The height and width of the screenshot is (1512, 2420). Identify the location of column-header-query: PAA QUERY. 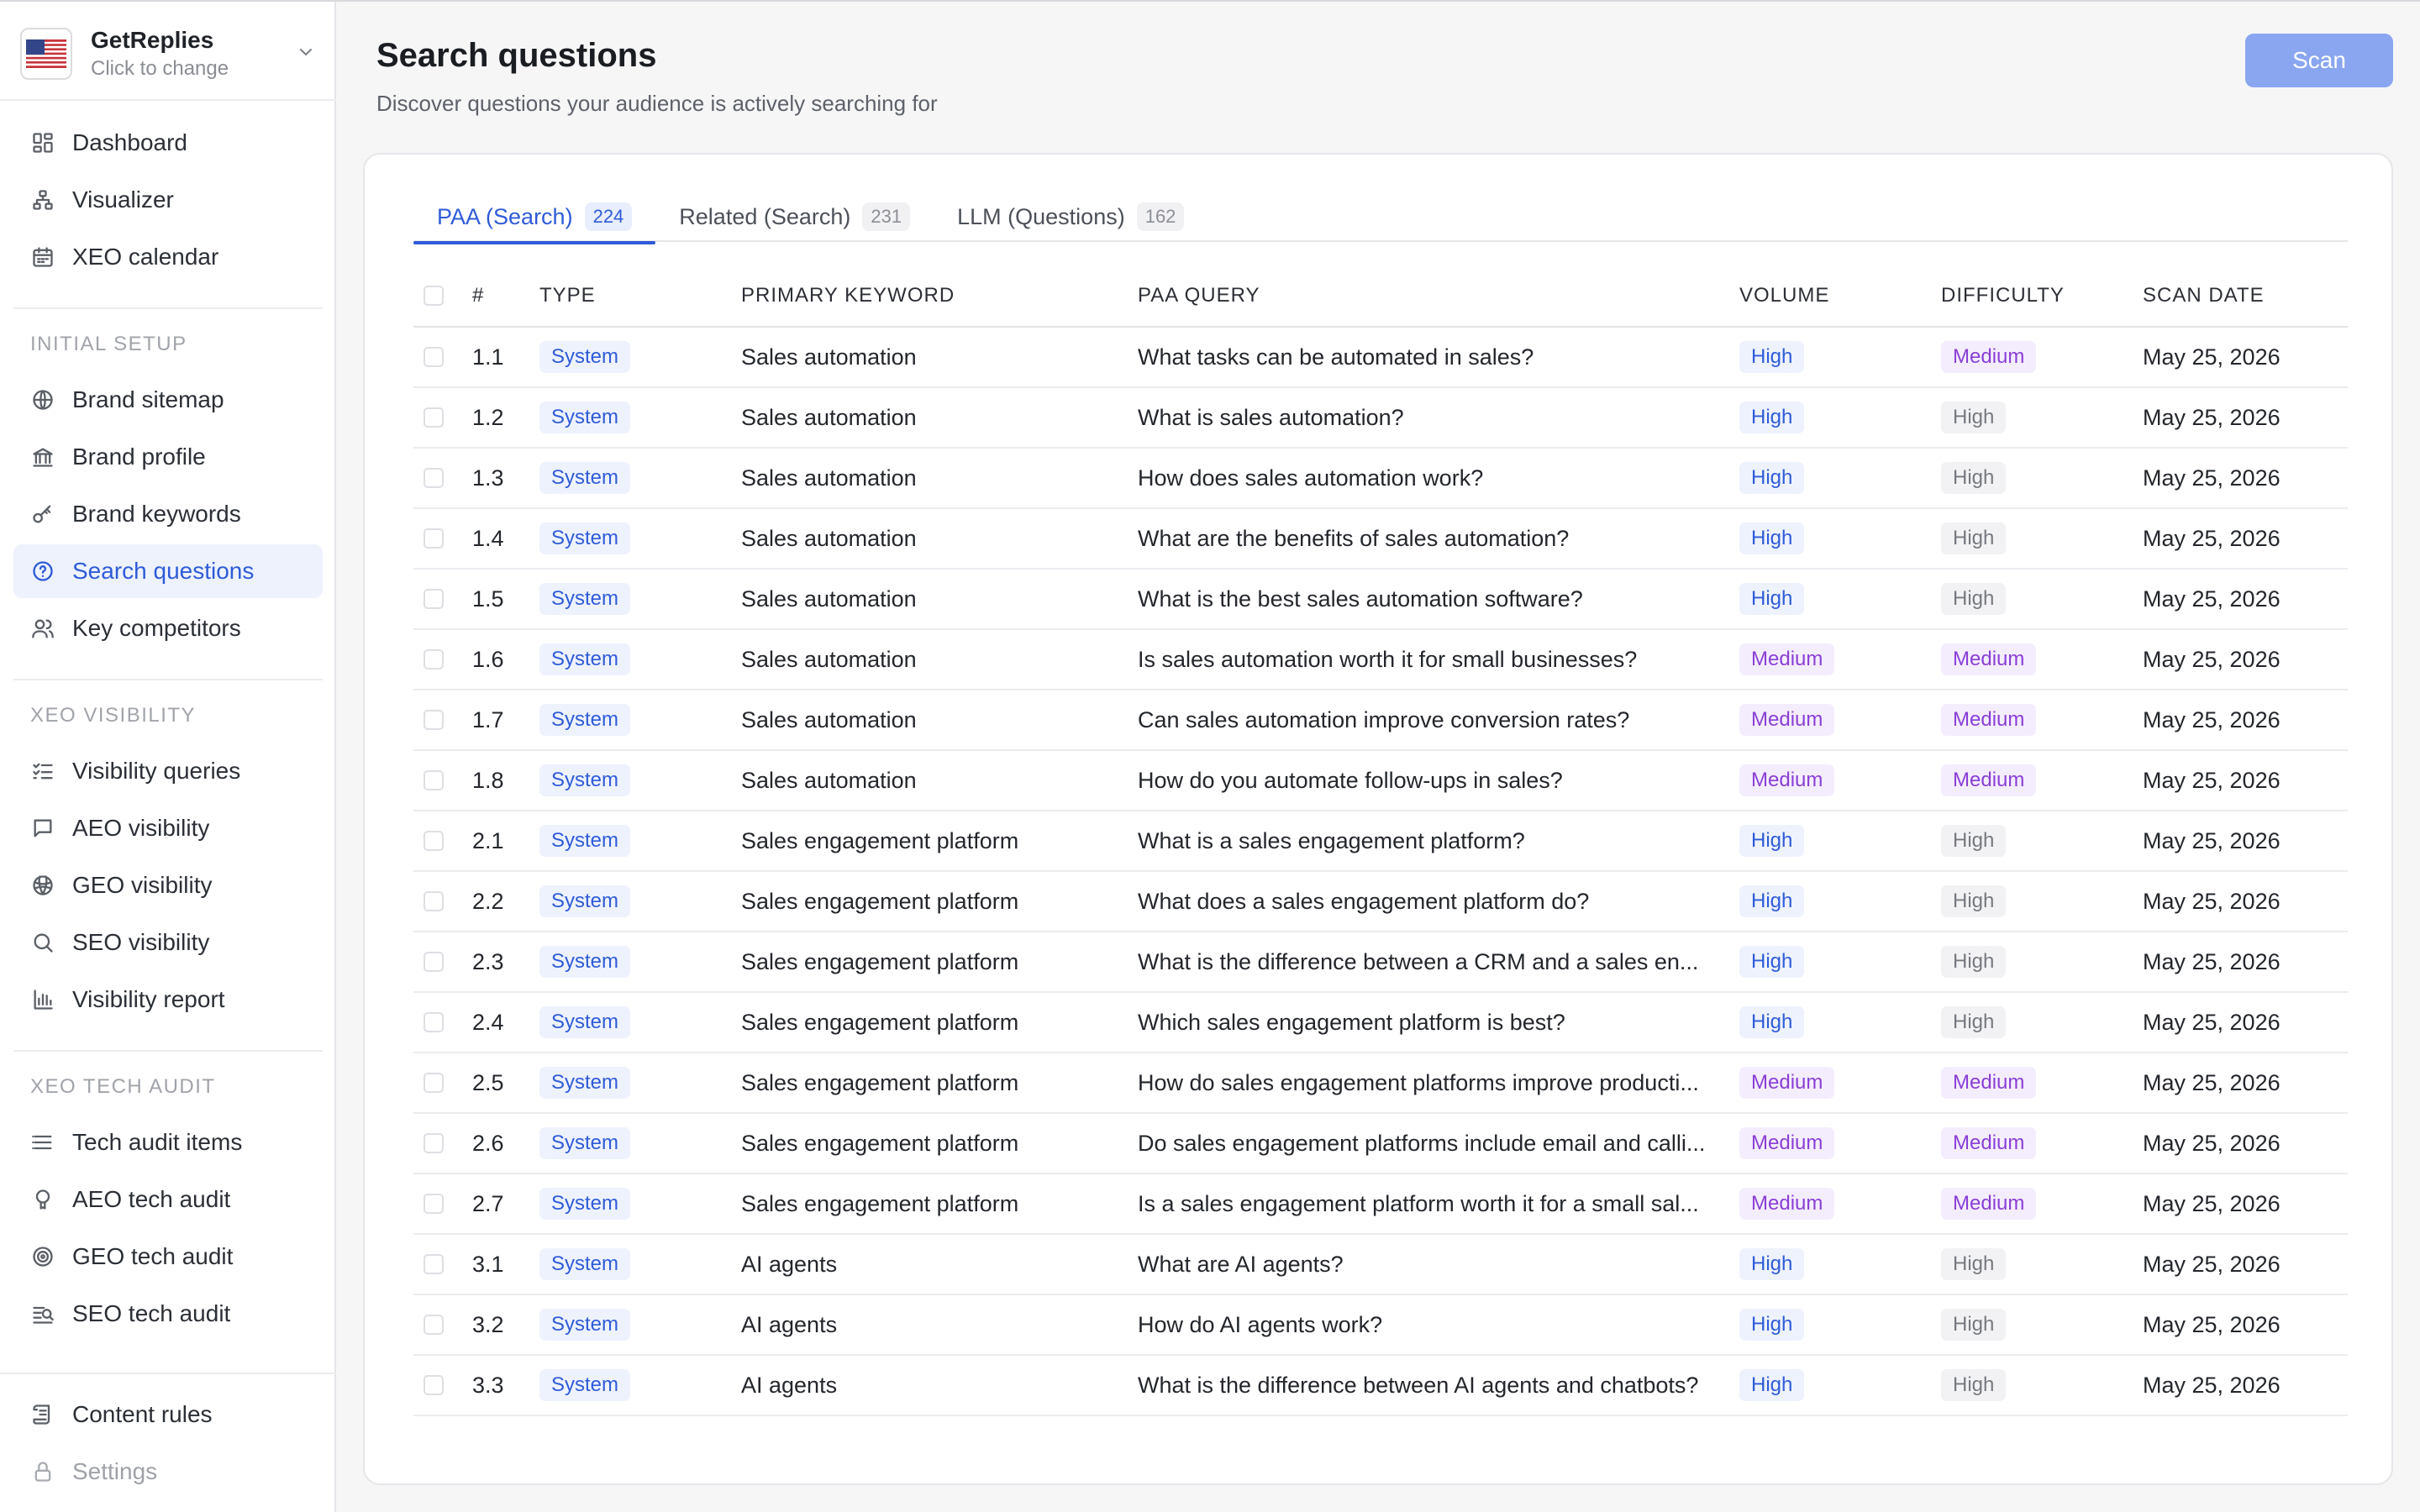
(1423, 295).